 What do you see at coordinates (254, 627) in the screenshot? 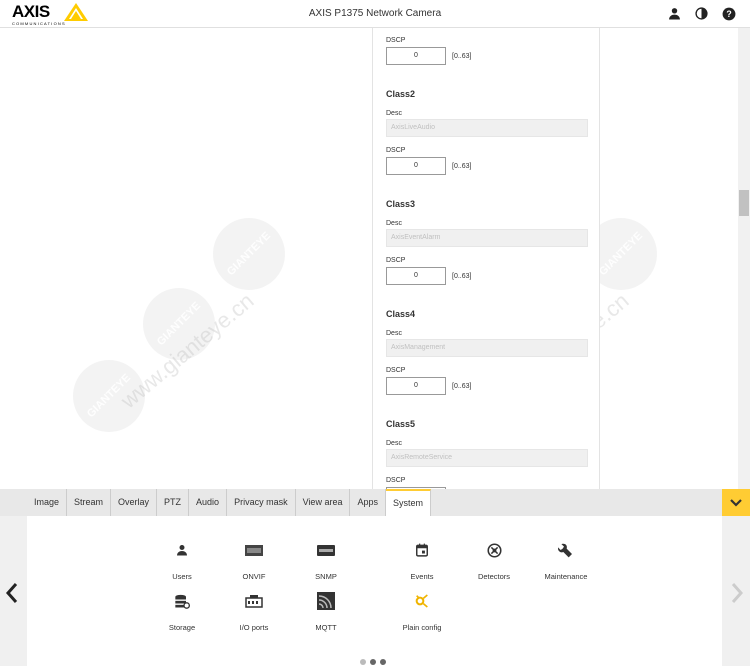
I see `tile-label: I/O ports` at bounding box center [254, 627].